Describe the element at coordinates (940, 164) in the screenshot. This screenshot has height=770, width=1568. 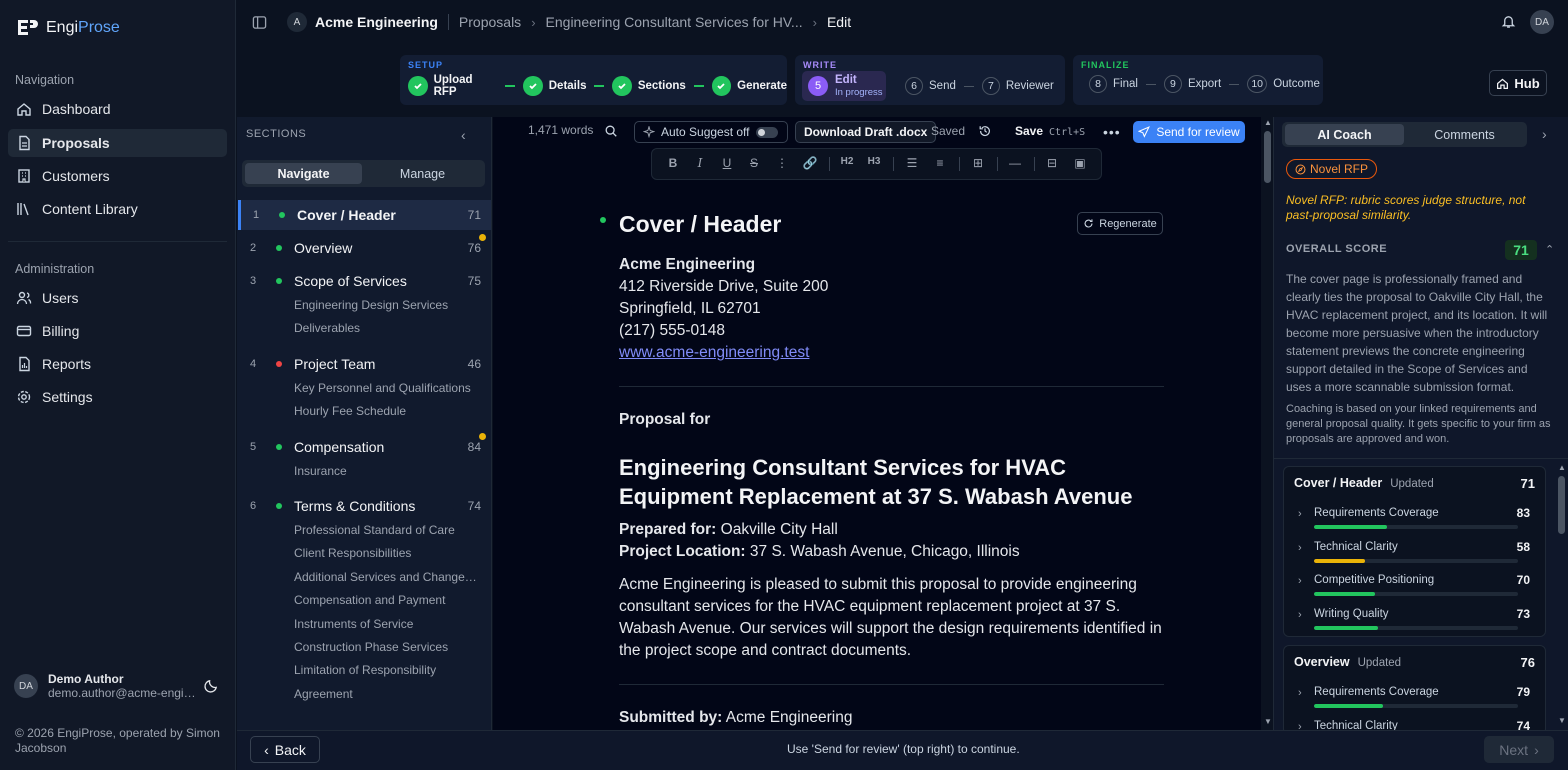
I see `numbered-list-icon: ≡` at that location.